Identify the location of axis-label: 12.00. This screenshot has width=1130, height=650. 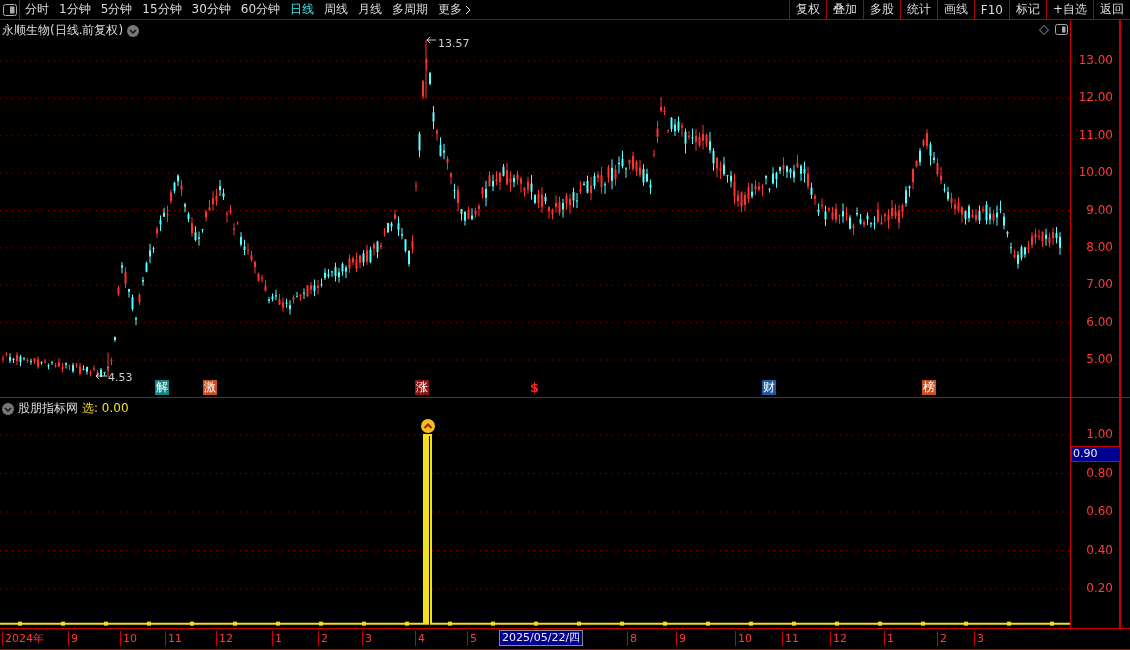
(1095, 97).